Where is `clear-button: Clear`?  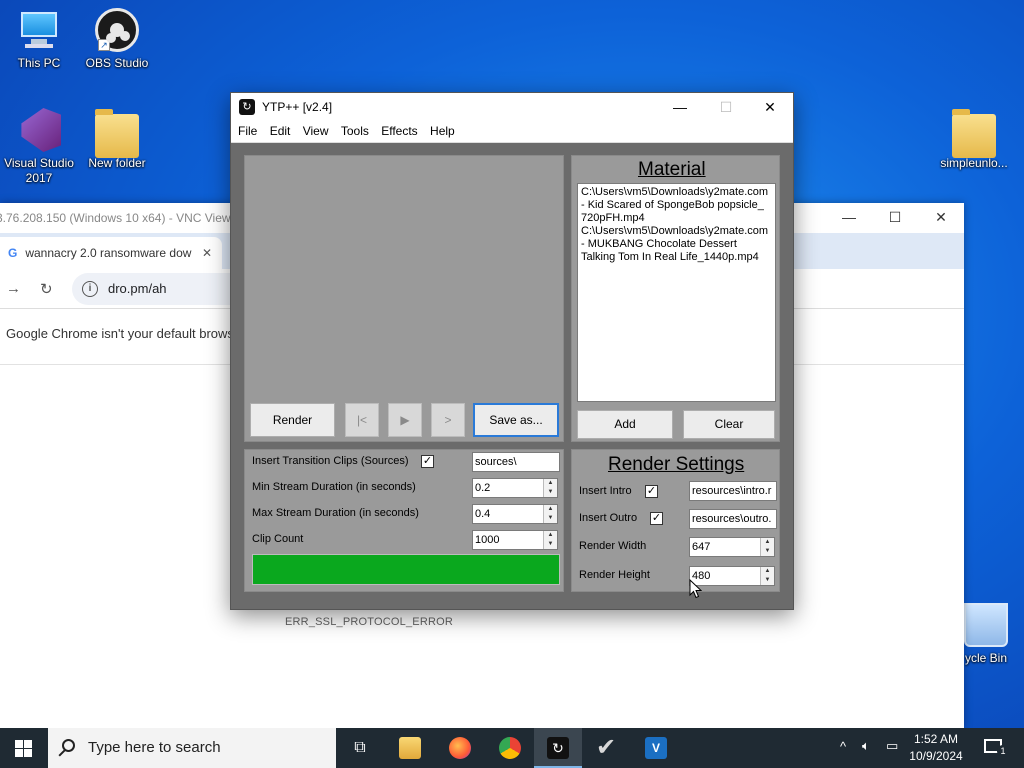
clear-button: Clear is located at coordinates (729, 424).